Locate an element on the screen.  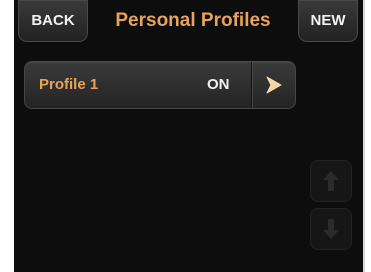
profile-status: ON is located at coordinates (218, 84).